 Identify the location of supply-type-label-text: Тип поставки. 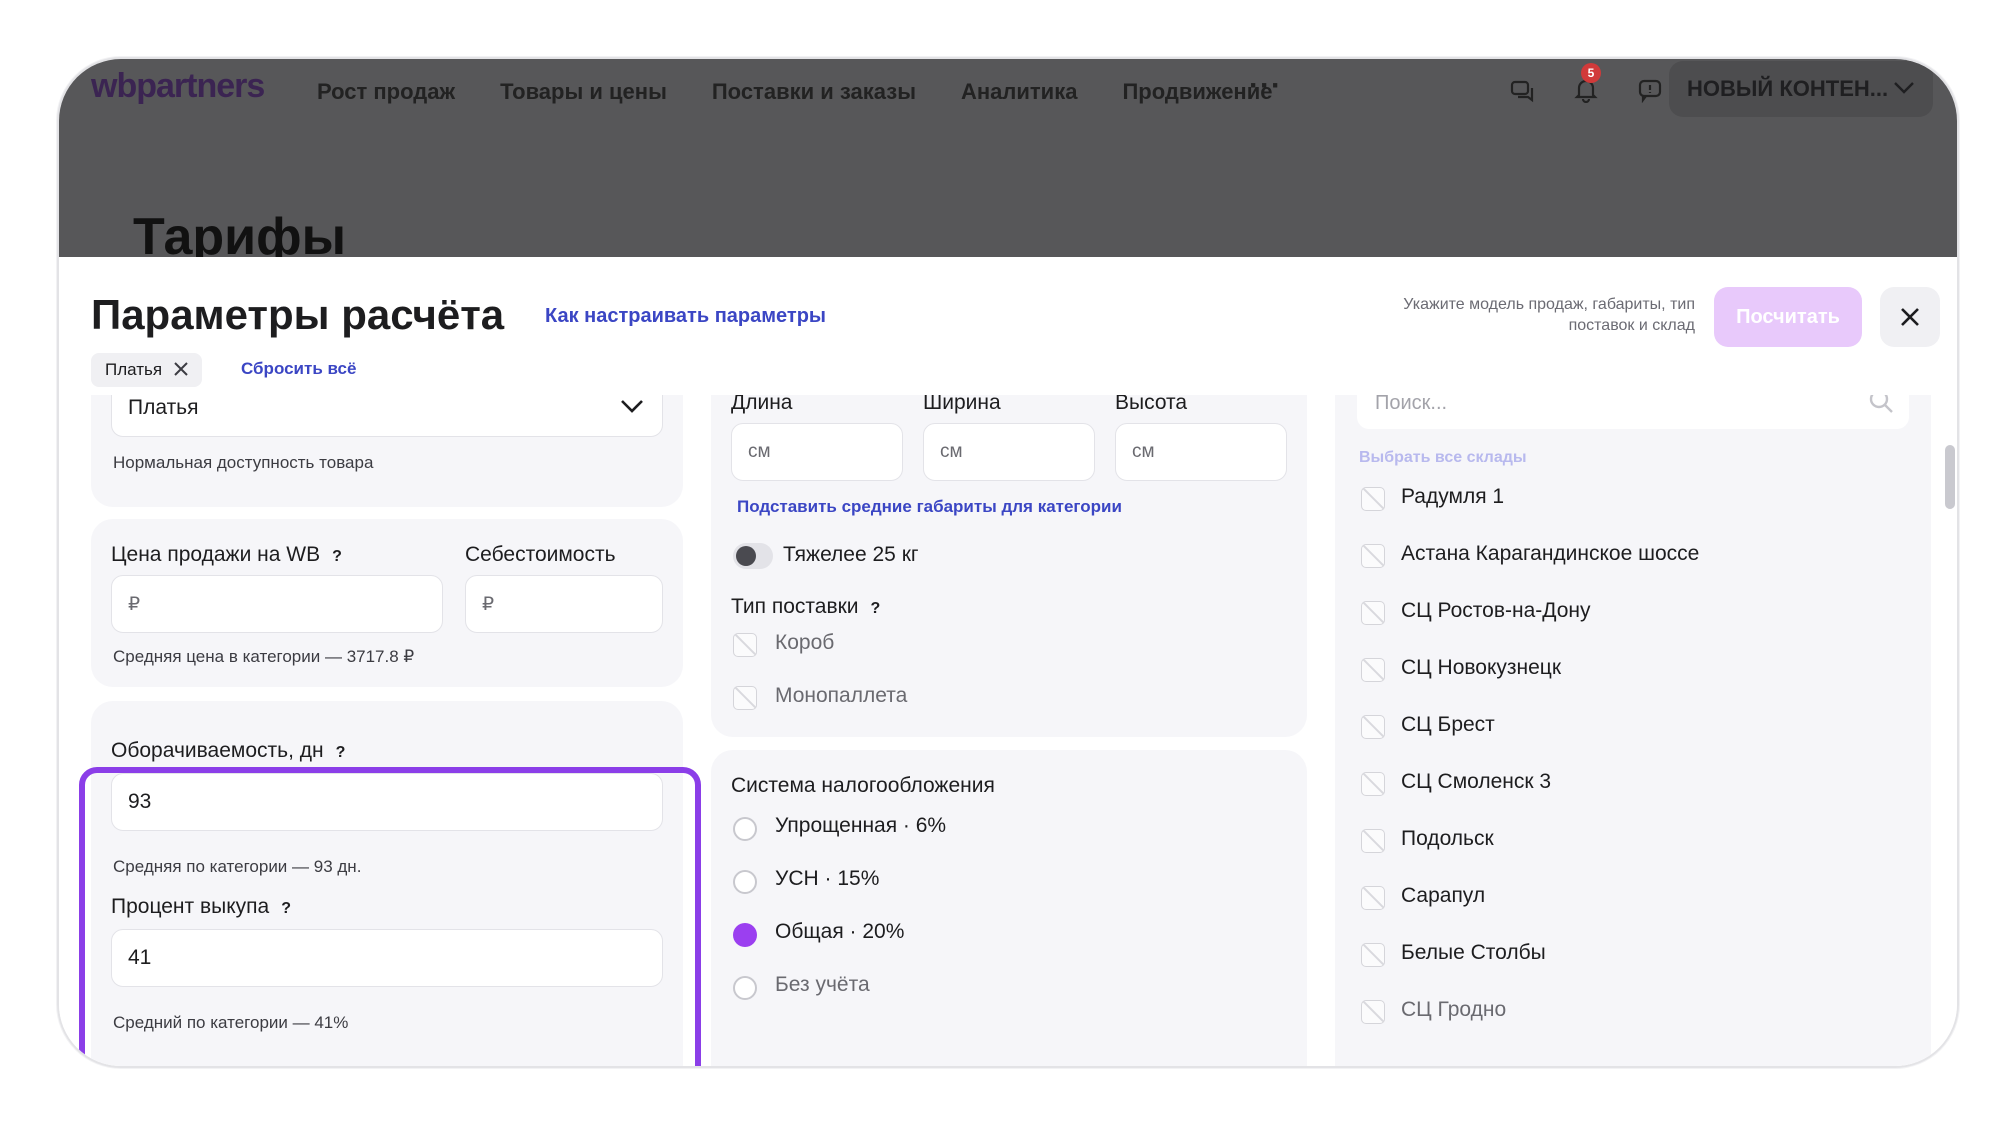
(795, 606).